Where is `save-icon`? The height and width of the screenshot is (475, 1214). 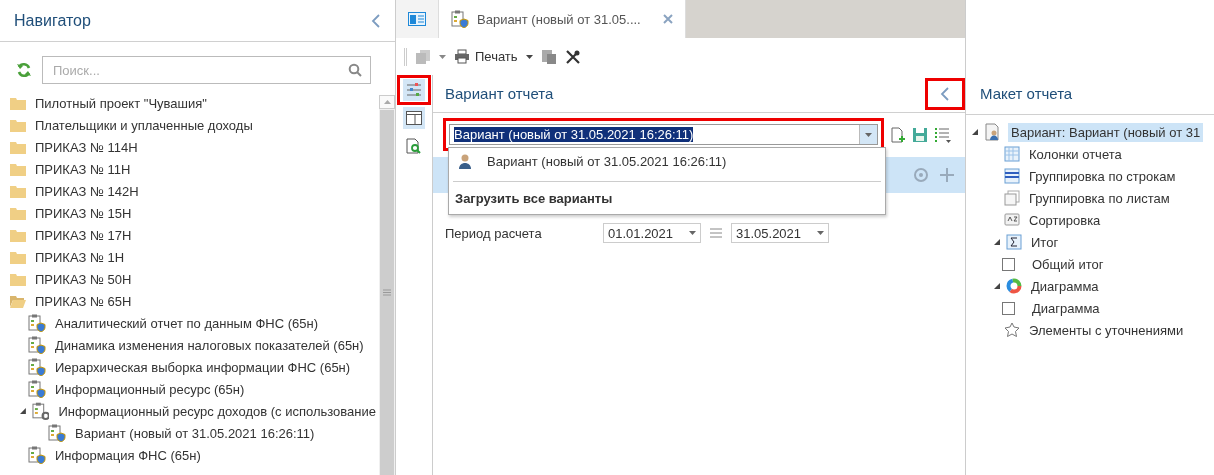
save-icon is located at coordinates (920, 134).